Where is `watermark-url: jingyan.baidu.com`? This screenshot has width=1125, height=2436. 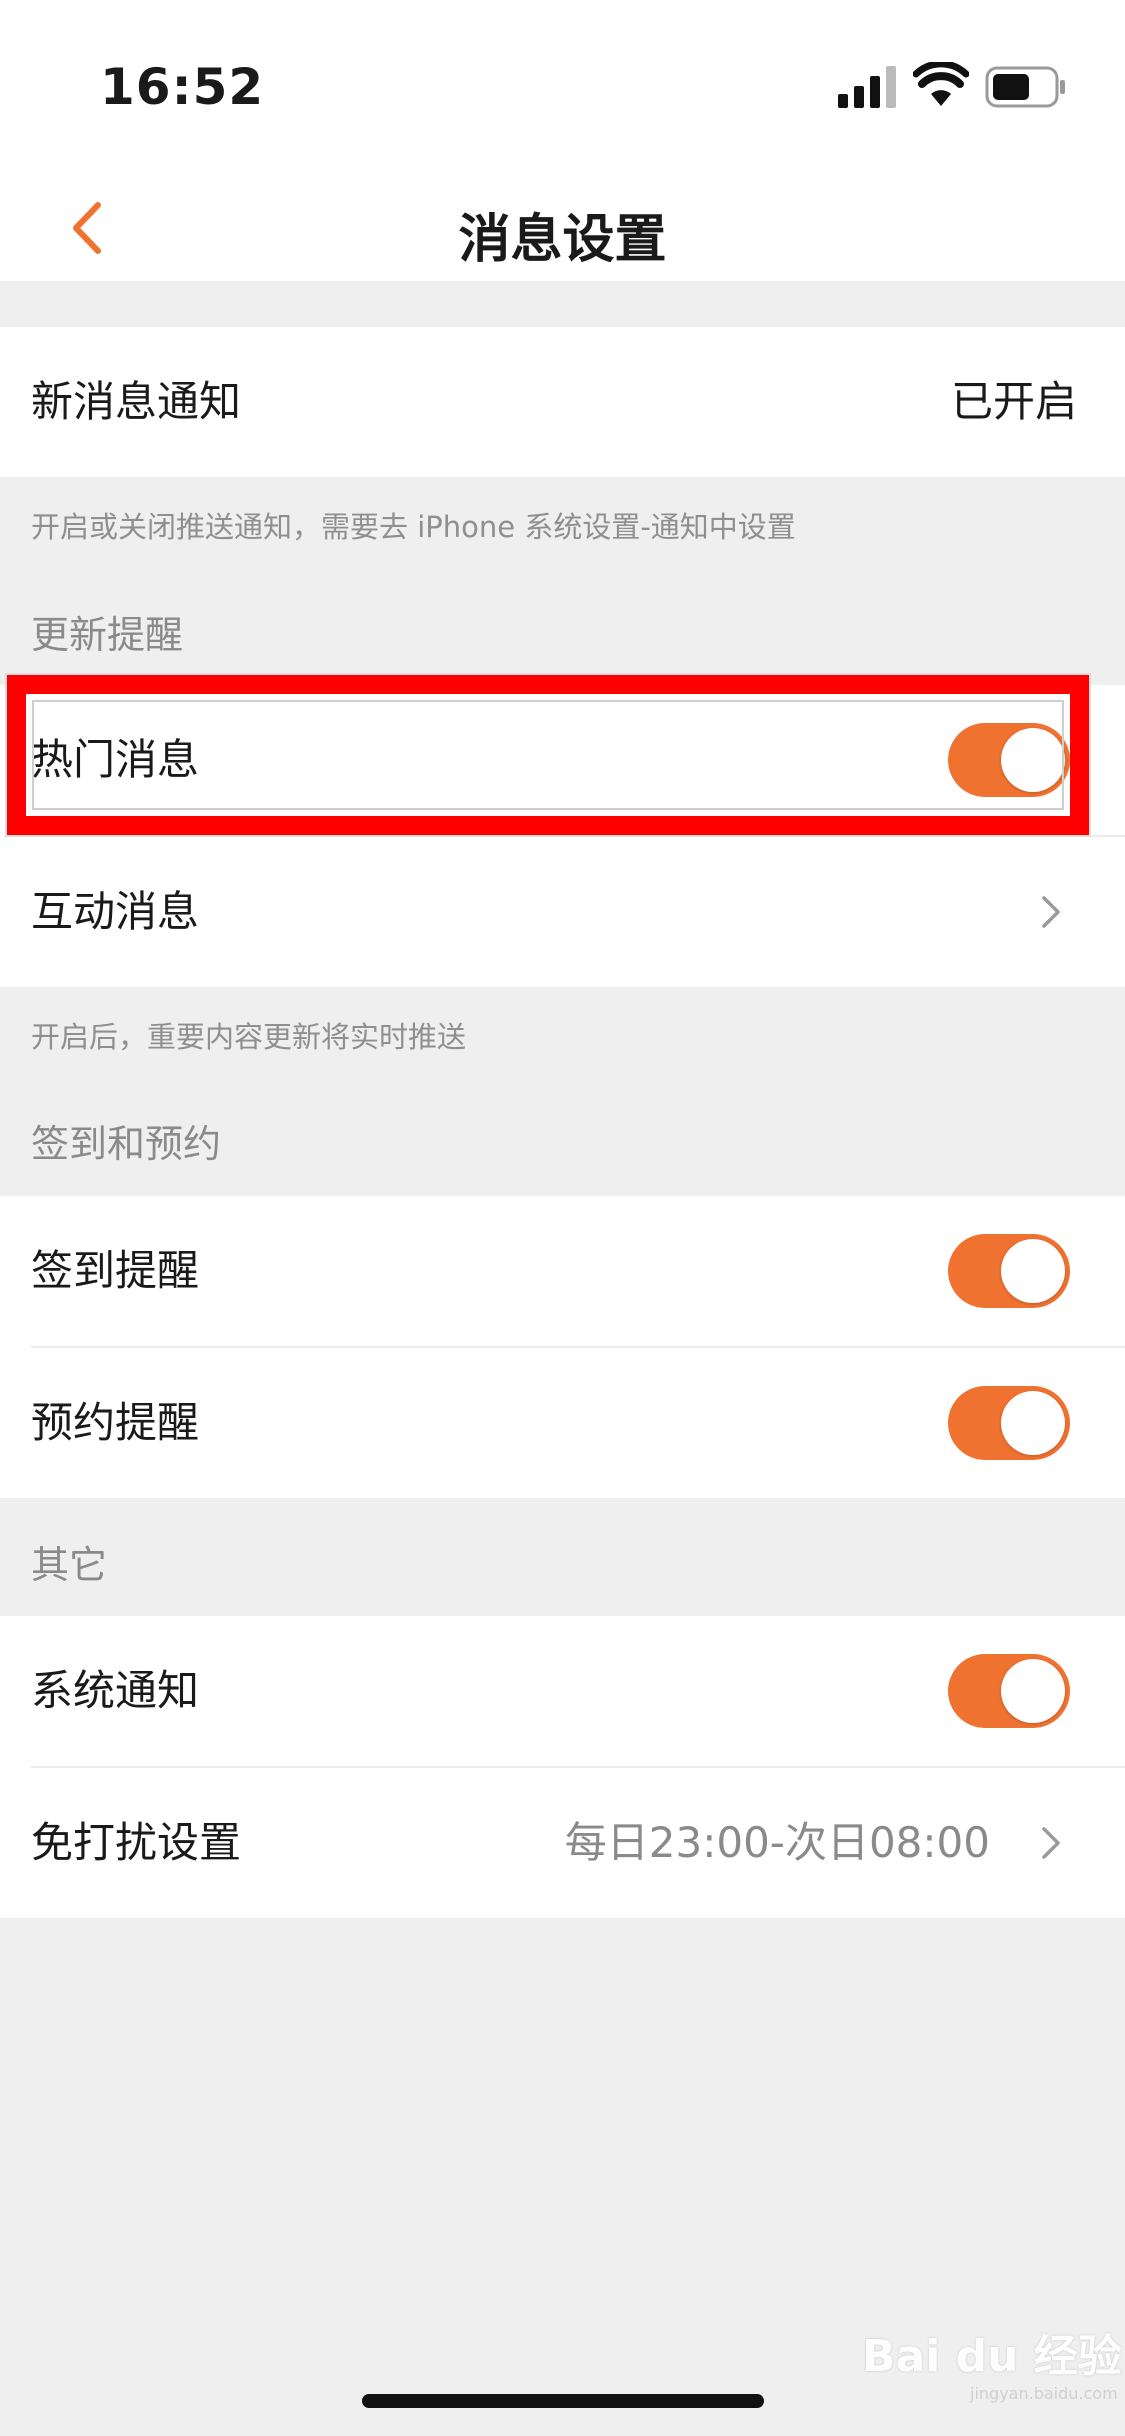
watermark-url: jingyan.baidu.com is located at coordinates (1044, 2393).